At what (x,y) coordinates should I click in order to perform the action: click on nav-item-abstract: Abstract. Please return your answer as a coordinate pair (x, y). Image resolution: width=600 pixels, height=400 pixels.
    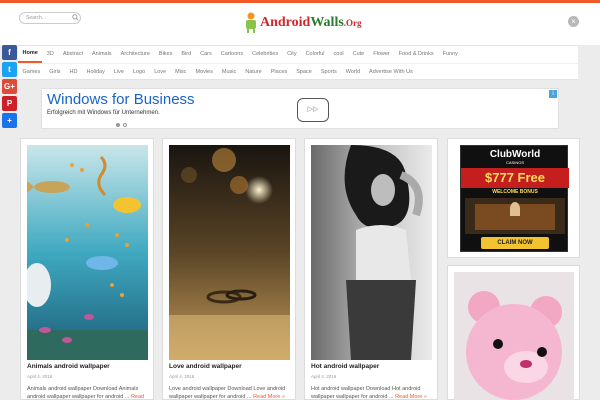
    Looking at the image, I should click on (72, 54).